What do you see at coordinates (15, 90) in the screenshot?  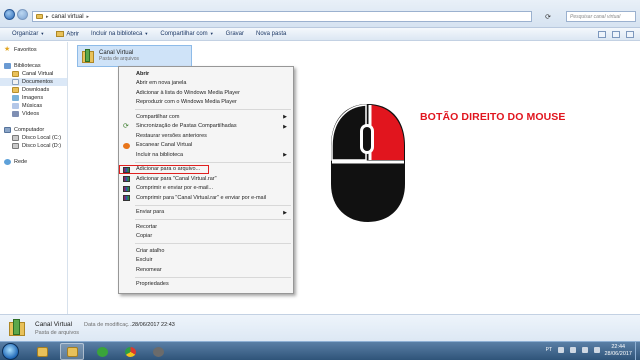 I see `downloads-icon` at bounding box center [15, 90].